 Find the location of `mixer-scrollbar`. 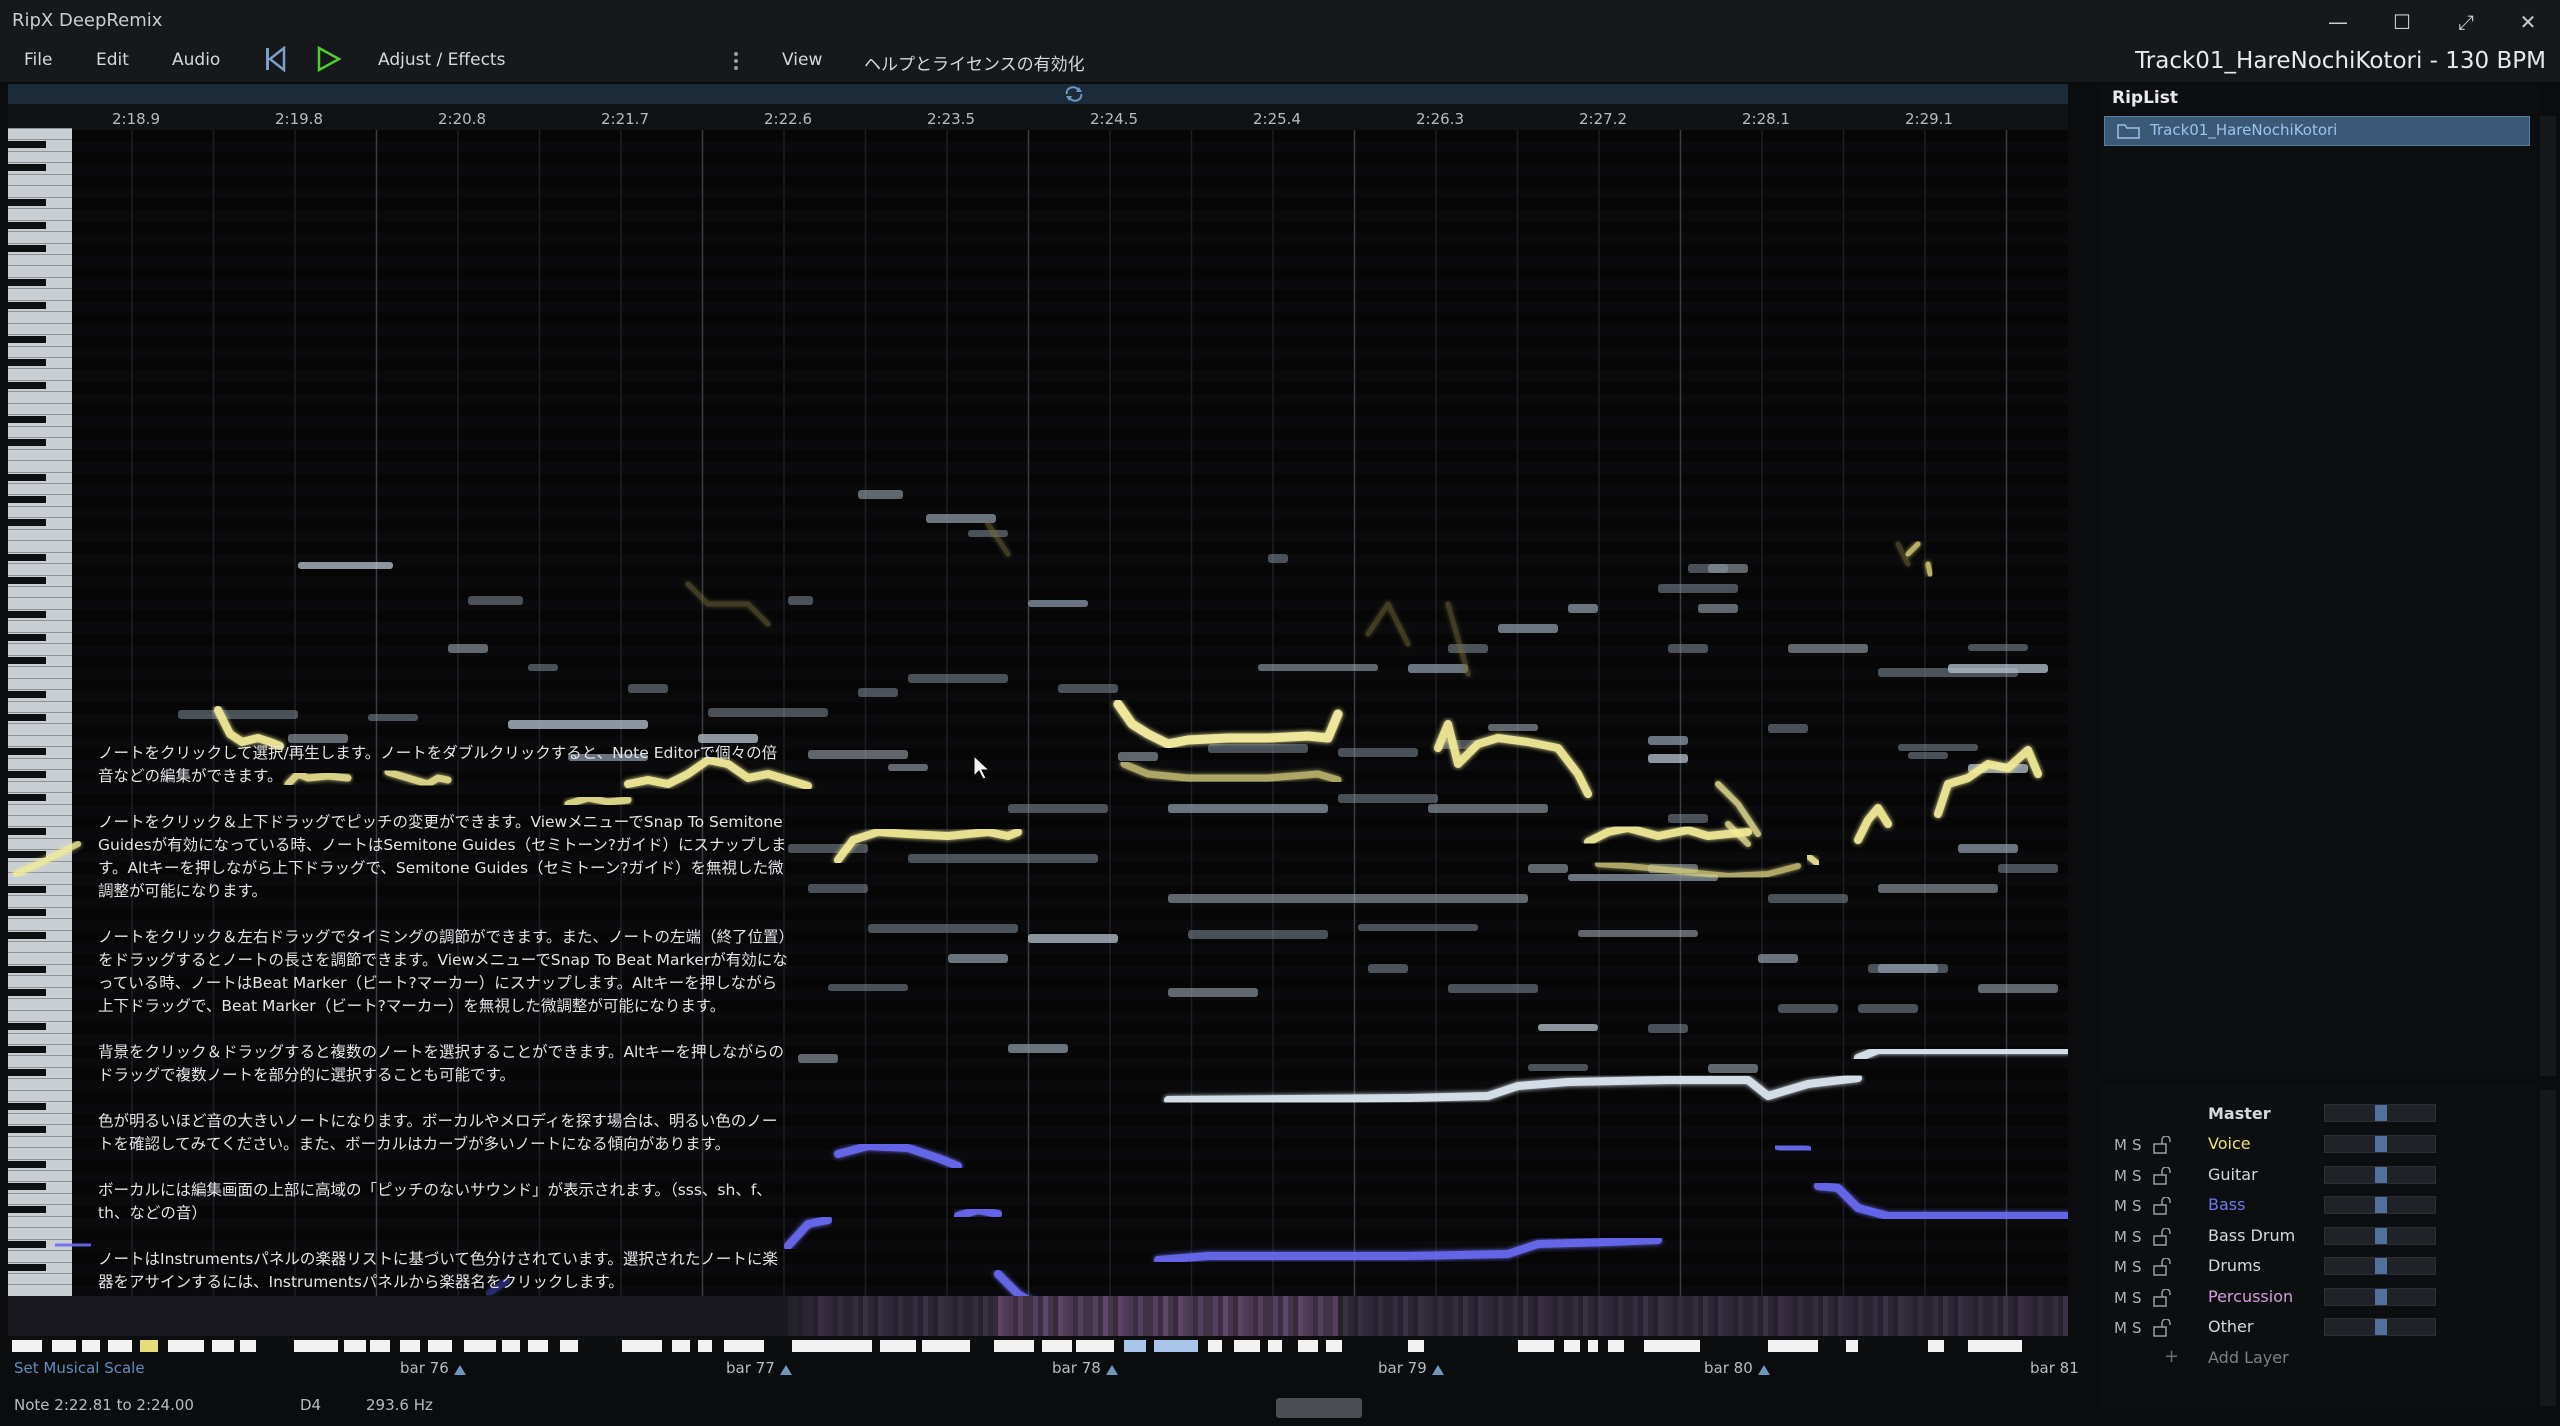

mixer-scrollbar is located at coordinates (2548, 1248).